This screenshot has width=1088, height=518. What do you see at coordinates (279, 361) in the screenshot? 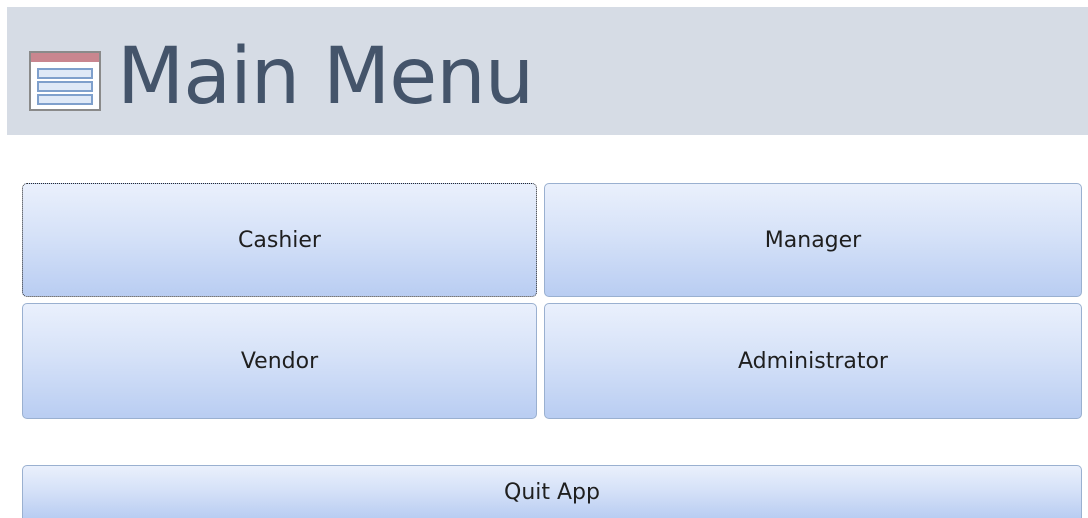
I see `vendor-button: Vendor` at bounding box center [279, 361].